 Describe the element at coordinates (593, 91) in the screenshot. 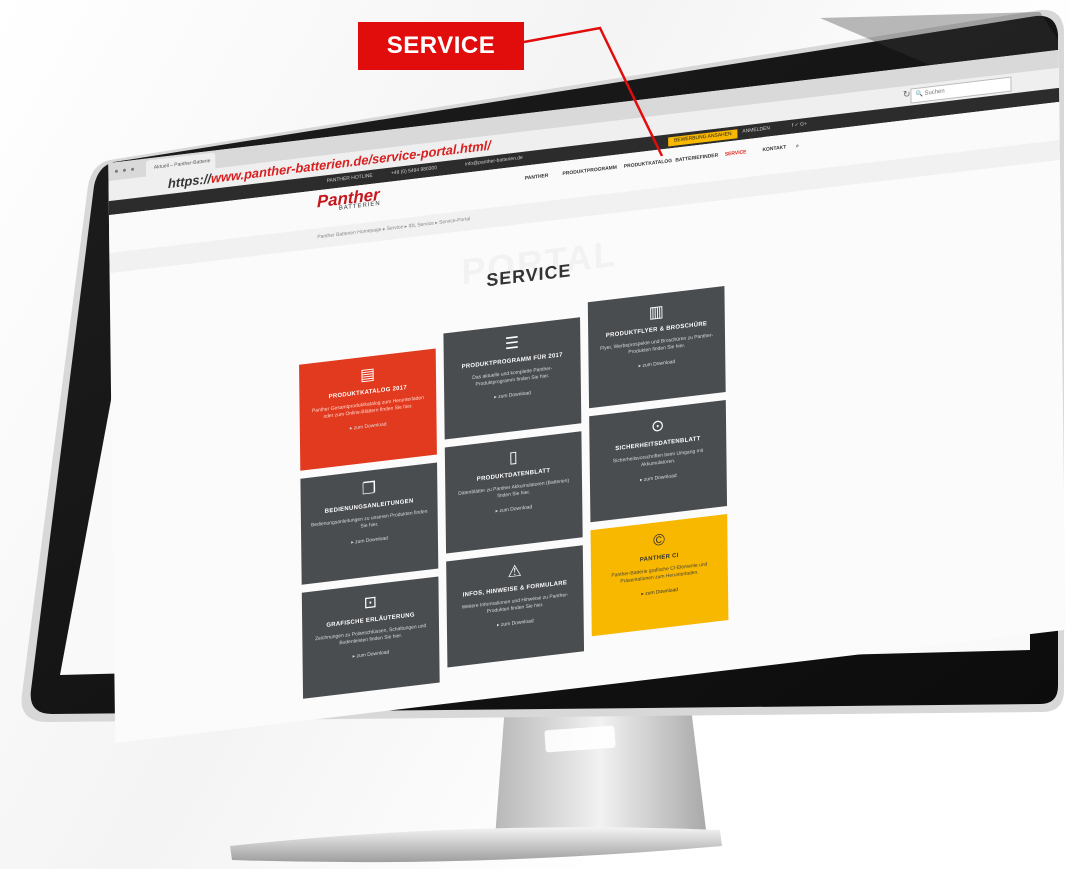

I see `callout-connector` at that location.